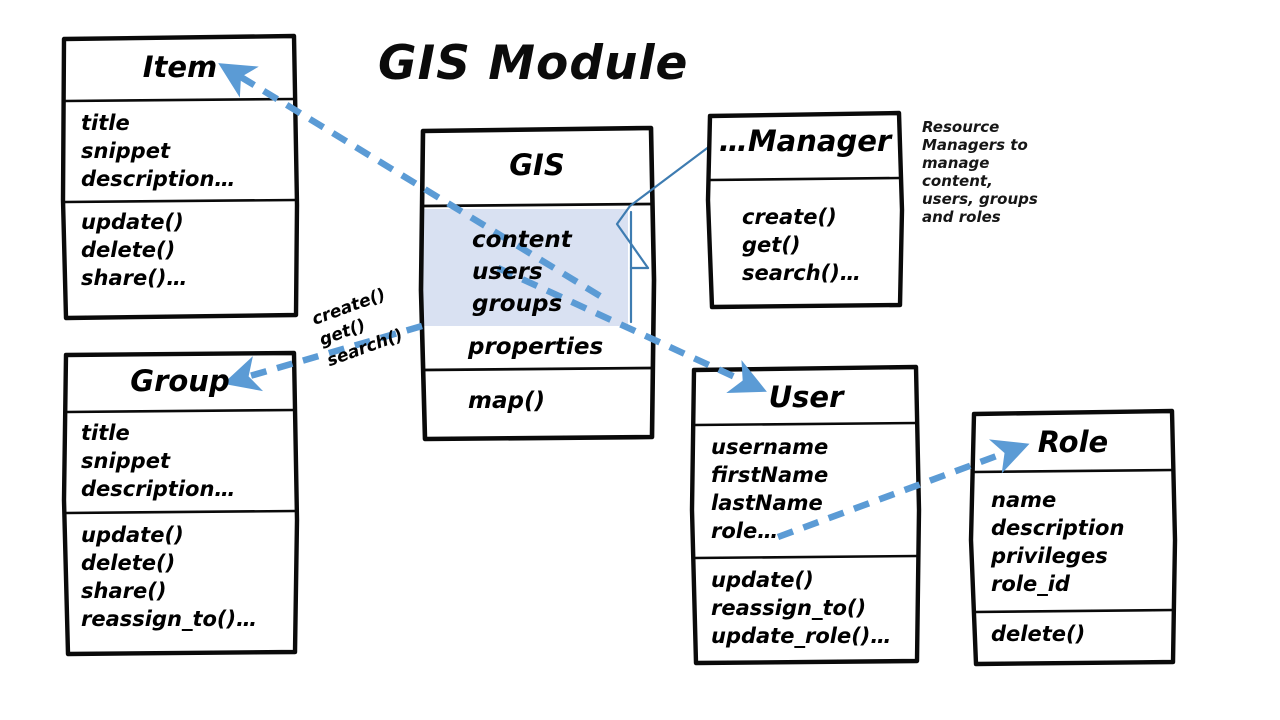  I want to click on role-methods: delete(), so click(1038, 634).